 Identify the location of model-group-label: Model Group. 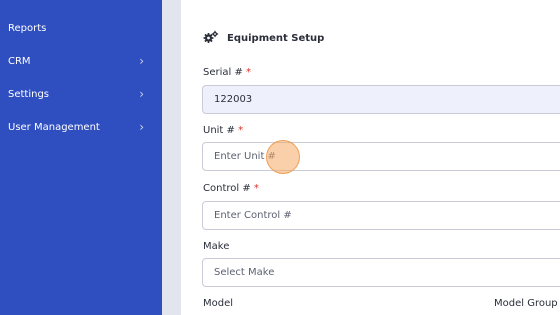
(526, 303).